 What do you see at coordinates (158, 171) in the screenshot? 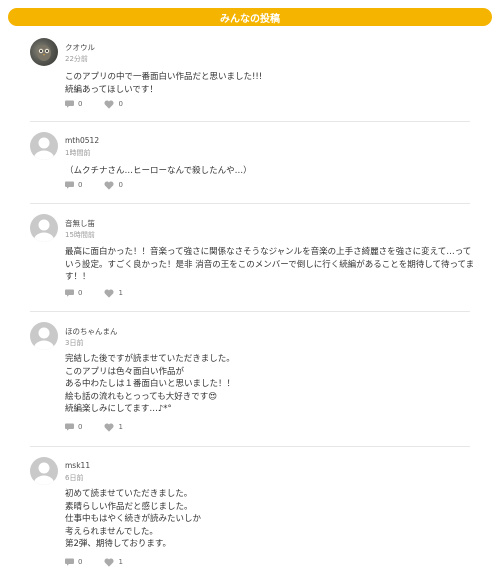
I see `post-body: （ムクチナさん…ヒーローなんで殺したんや…）` at bounding box center [158, 171].